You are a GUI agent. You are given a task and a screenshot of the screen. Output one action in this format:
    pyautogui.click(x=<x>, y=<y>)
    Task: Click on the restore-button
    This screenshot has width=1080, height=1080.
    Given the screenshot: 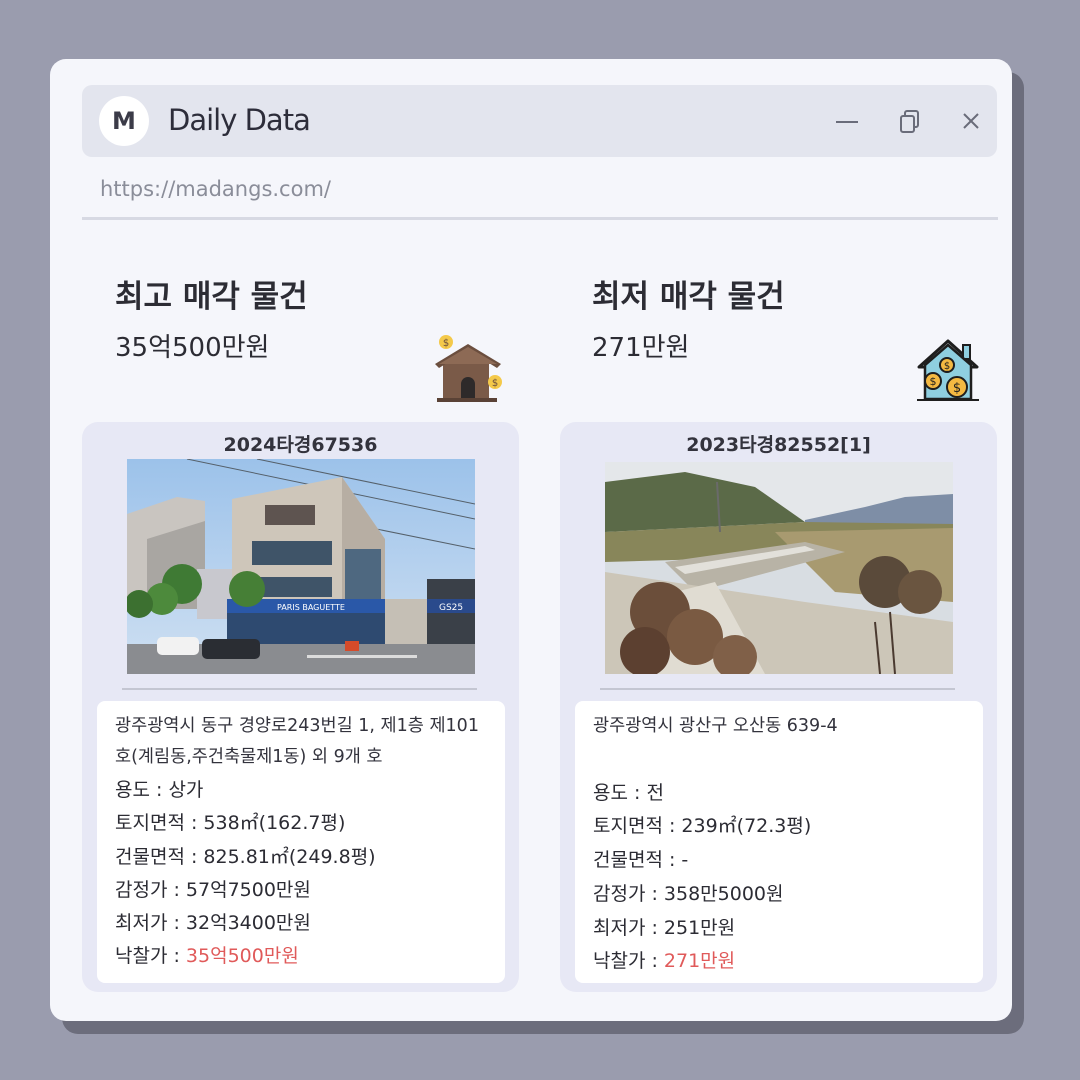 What is the action you would take?
    pyautogui.click(x=910, y=121)
    